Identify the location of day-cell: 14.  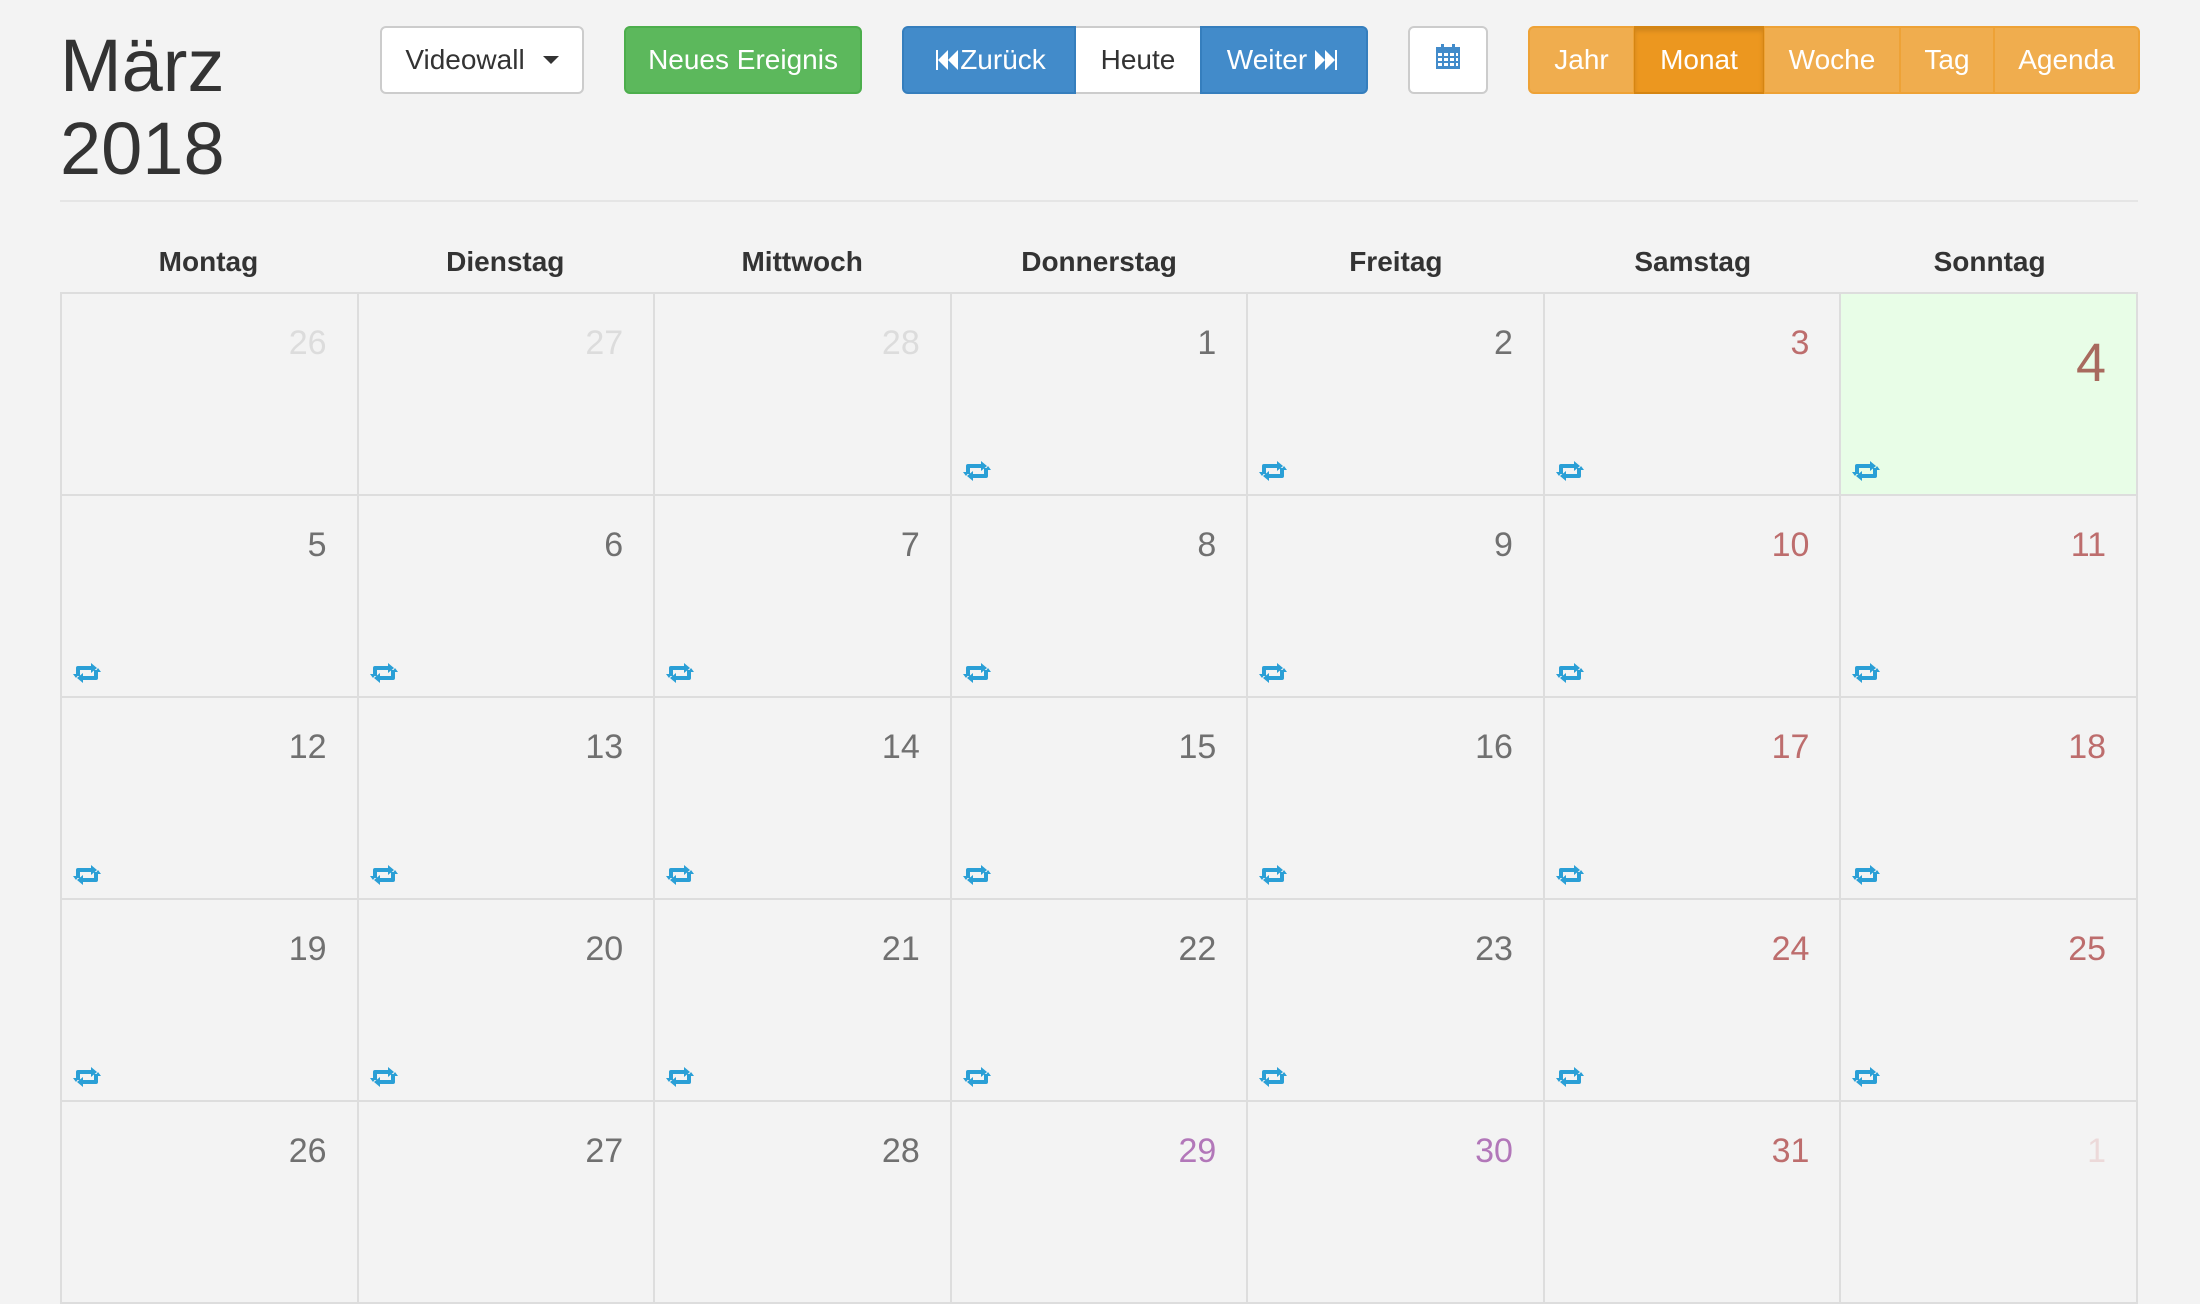
(803, 799).